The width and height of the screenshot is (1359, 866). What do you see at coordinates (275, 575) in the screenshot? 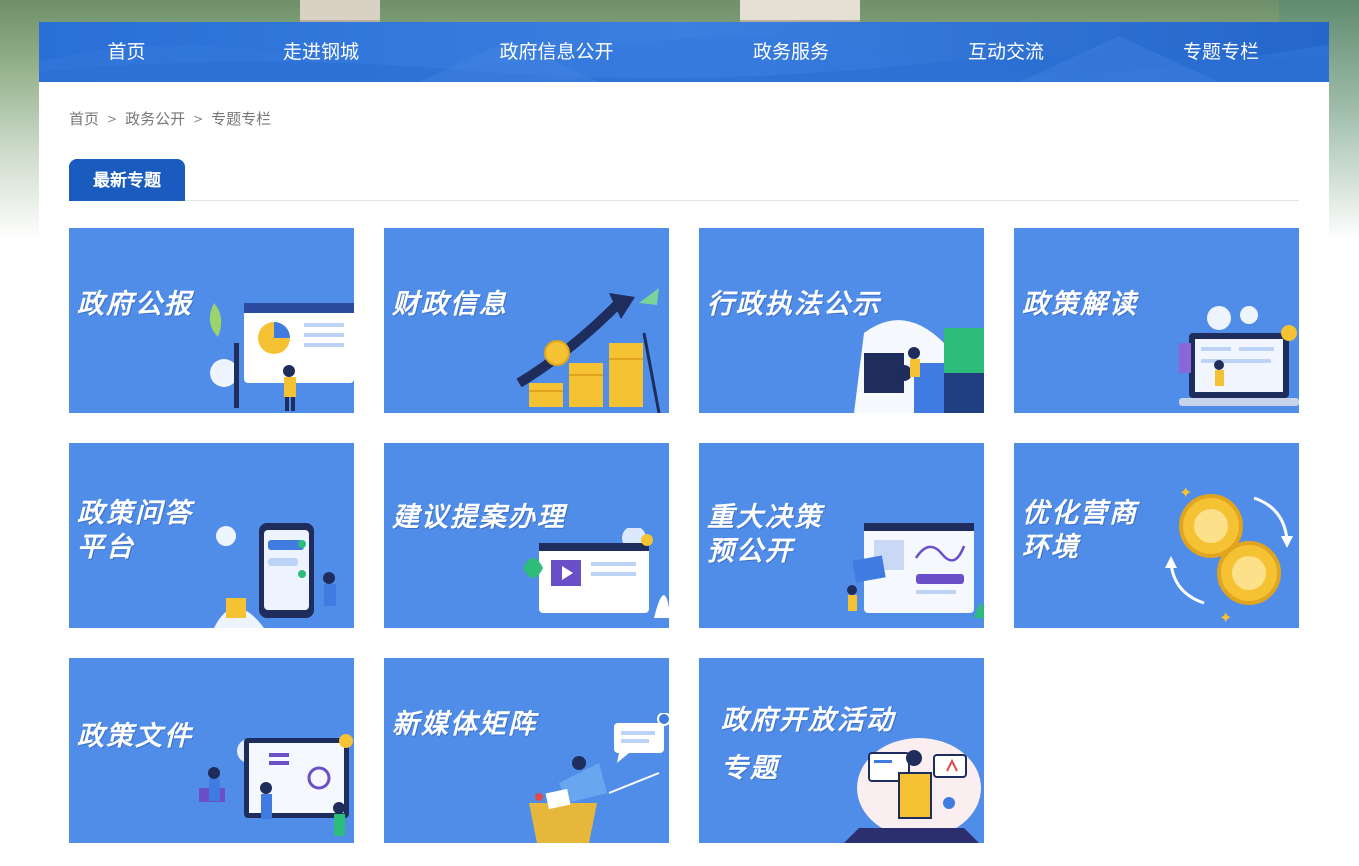
I see `smartphone-chat-icon` at bounding box center [275, 575].